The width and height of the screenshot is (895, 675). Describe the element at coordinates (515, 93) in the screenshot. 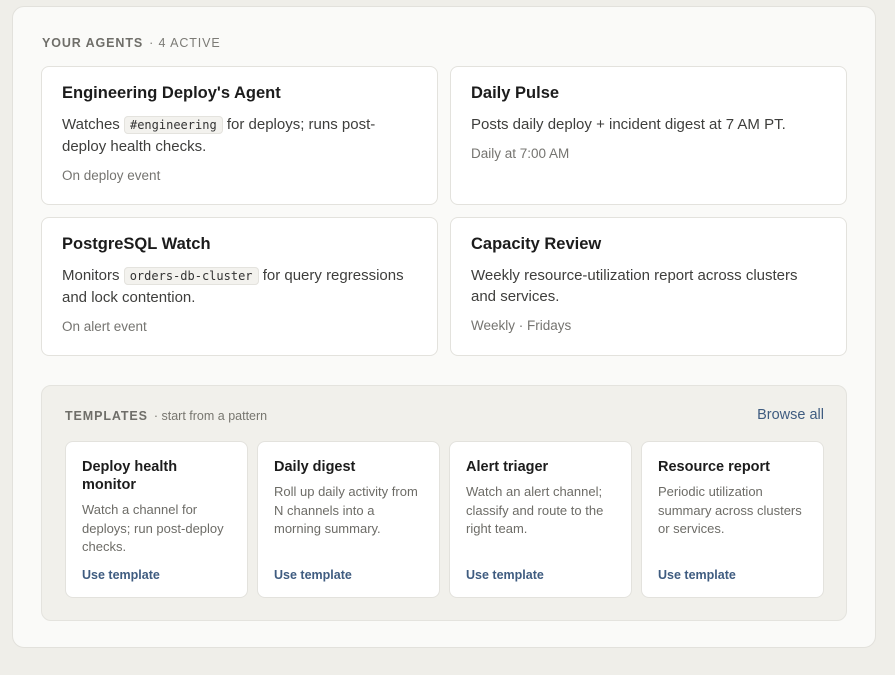

I see `agent-title: Daily Pulse` at that location.